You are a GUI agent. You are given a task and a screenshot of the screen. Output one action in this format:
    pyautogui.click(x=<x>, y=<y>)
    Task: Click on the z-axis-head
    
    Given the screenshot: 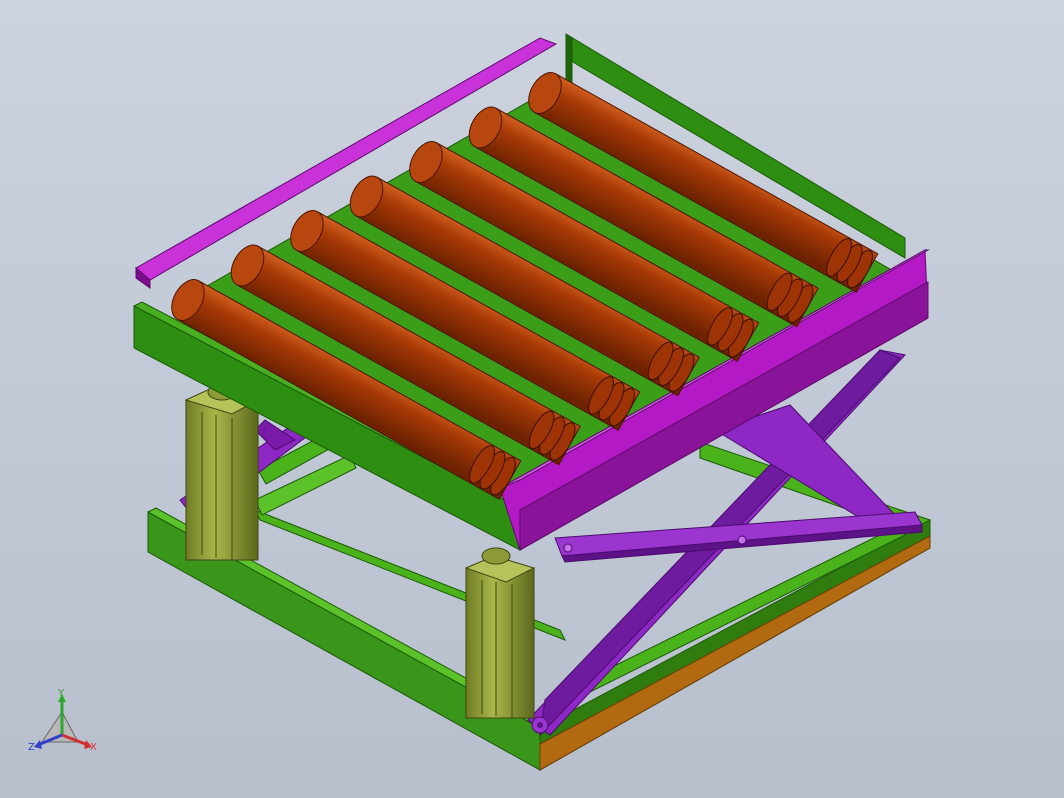 What is the action you would take?
    pyautogui.click(x=38, y=744)
    